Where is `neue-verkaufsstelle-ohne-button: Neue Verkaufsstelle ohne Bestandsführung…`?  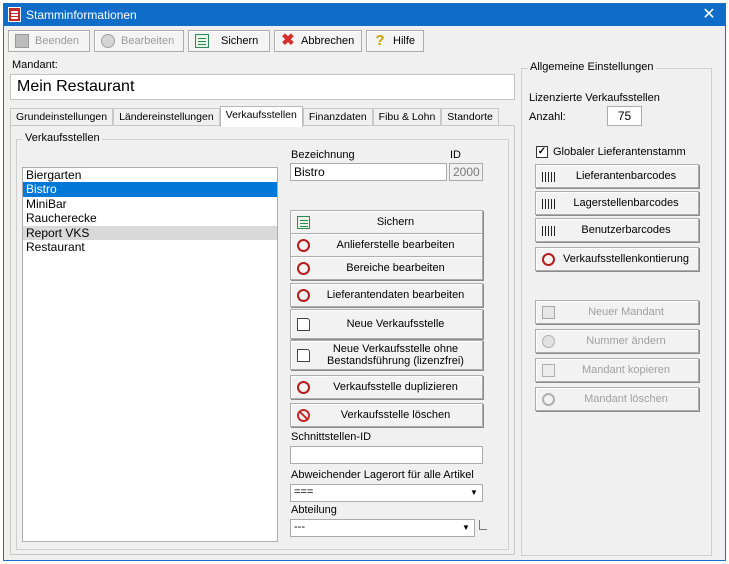
neue-verkaufsstelle-ohne-button: Neue Verkaufsstelle ohne Bestandsführung… is located at coordinates (386, 355).